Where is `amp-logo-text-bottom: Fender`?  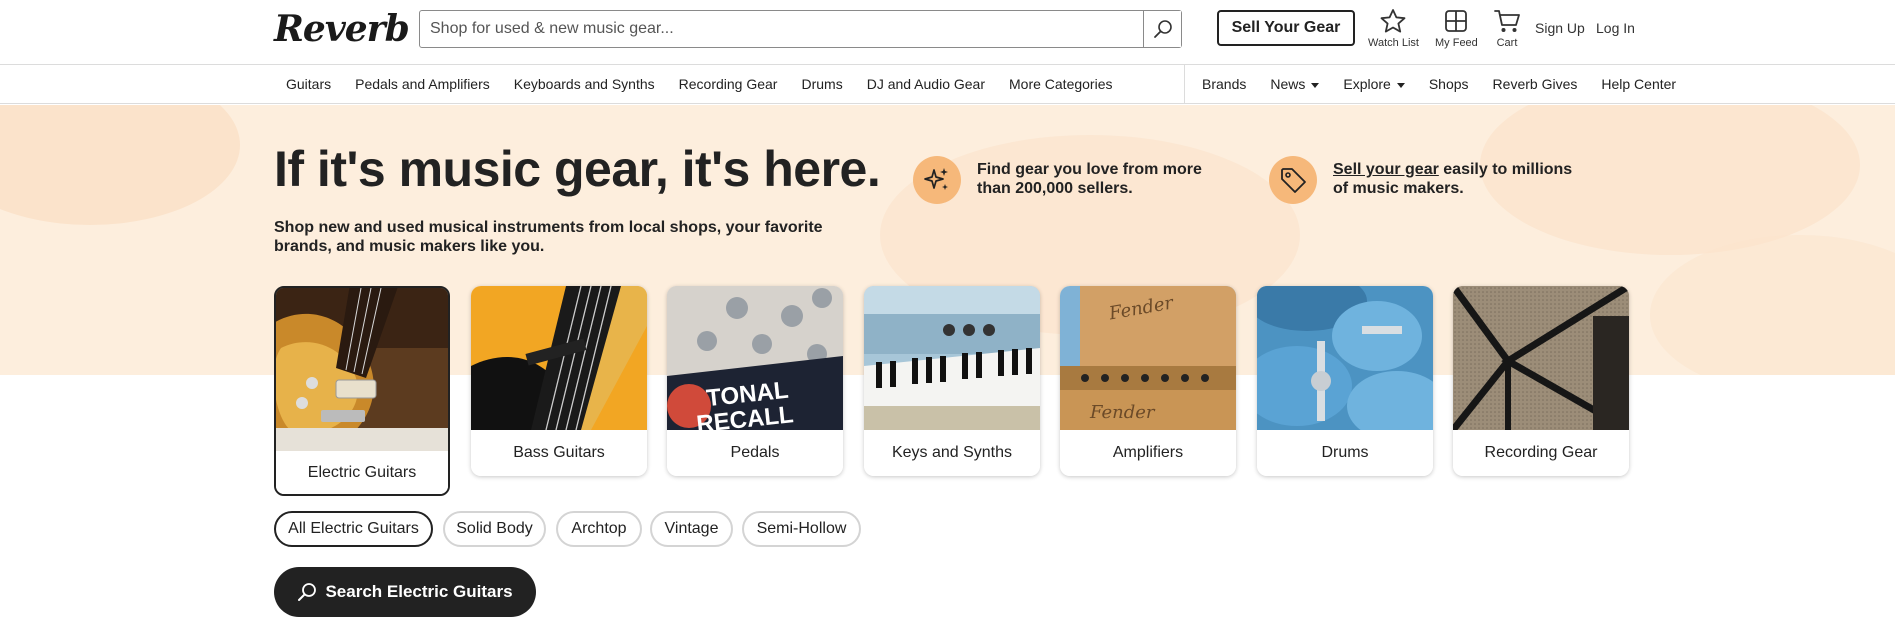 amp-logo-text-bottom: Fender is located at coordinates (1122, 412).